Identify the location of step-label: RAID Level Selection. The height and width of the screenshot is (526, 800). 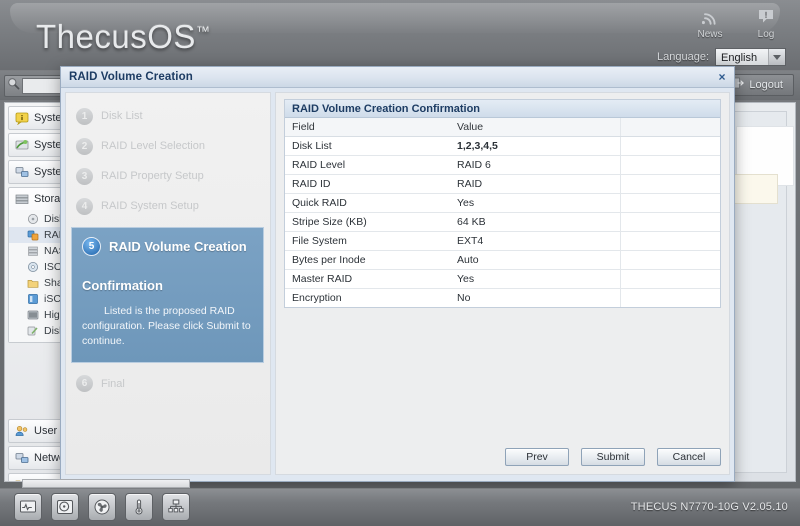
(153, 146).